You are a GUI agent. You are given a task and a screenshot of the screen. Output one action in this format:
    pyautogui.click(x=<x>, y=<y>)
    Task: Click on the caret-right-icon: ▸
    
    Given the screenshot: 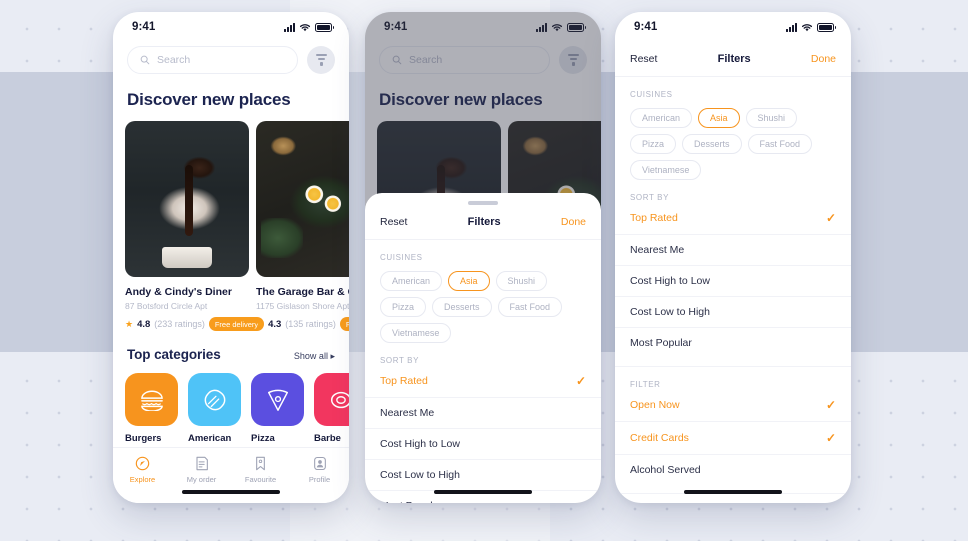 What is the action you would take?
    pyautogui.click(x=332, y=356)
    